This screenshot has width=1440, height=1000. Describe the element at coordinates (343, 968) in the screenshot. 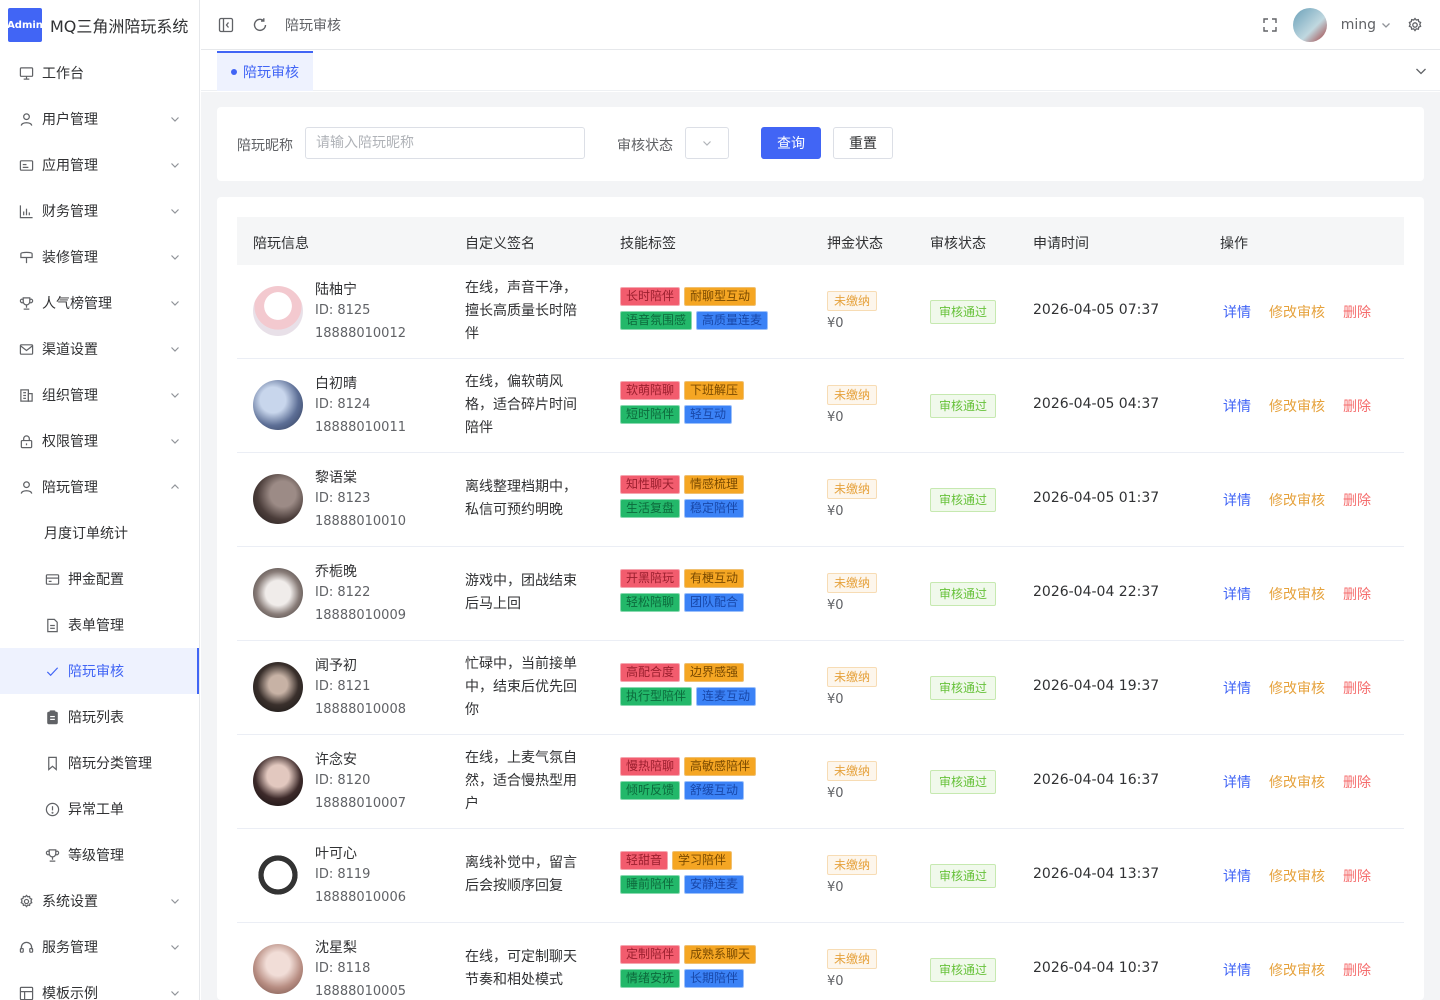

I see `companion-id: ID: 8118` at that location.